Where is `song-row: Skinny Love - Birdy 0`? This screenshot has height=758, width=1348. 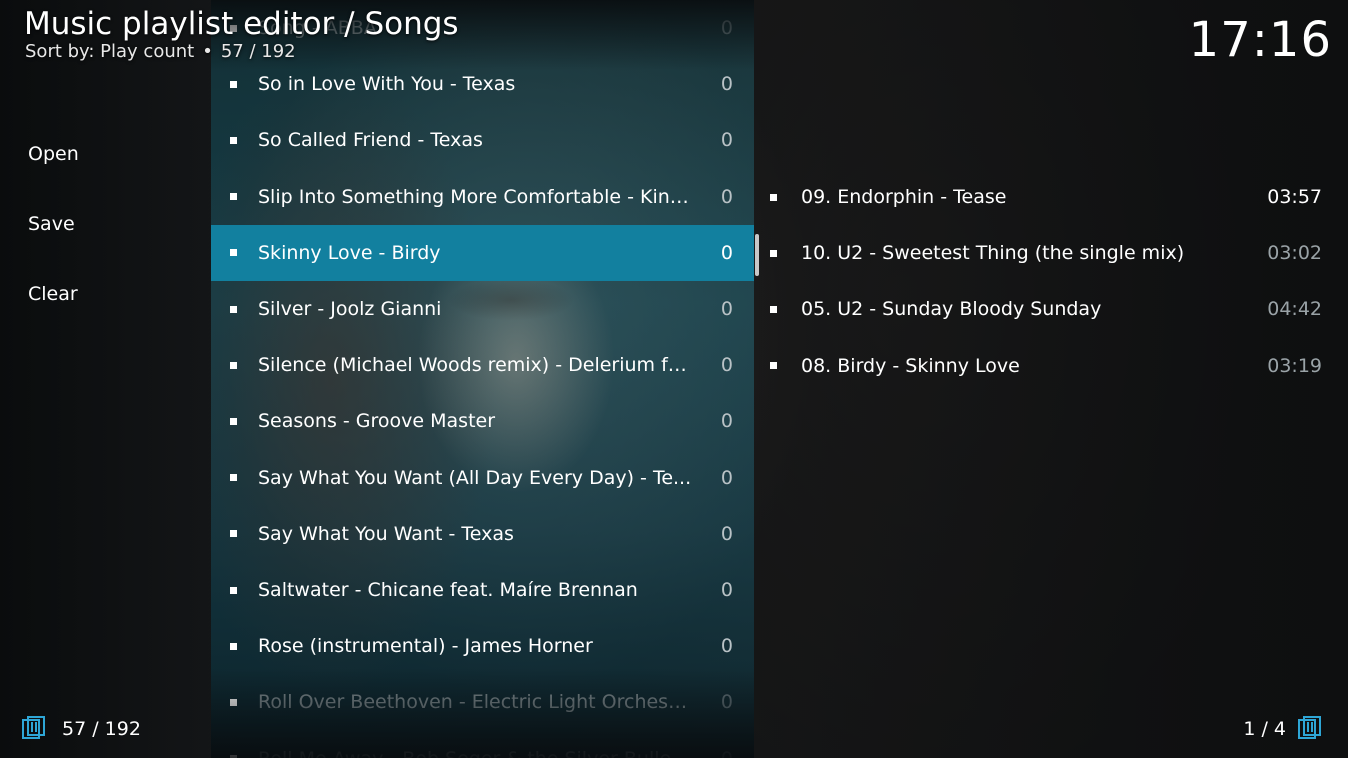
song-row: Skinny Love - Birdy 0 is located at coordinates (482, 252).